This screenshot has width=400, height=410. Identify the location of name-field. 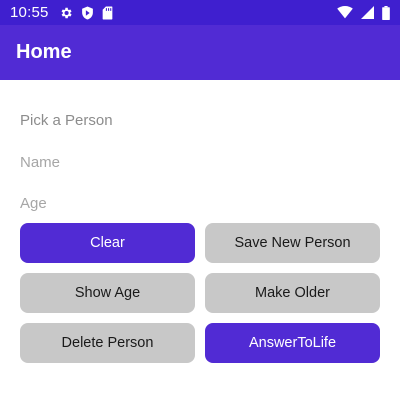
(200, 162).